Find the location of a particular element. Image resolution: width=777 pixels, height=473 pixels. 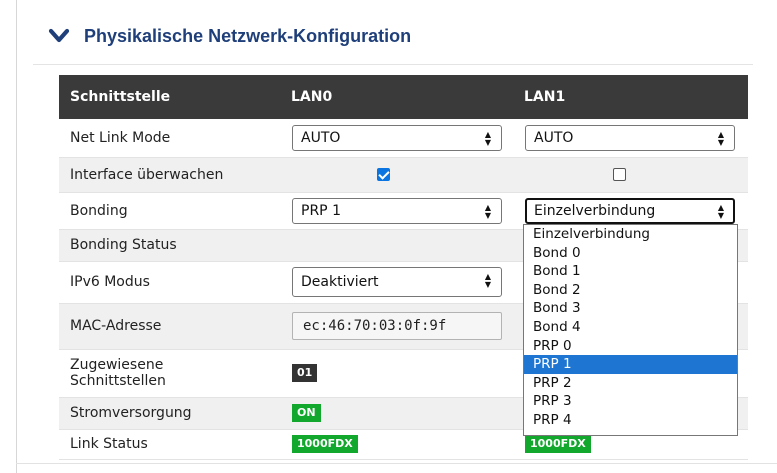

dropdown-option: PRP 3 is located at coordinates (630, 401).